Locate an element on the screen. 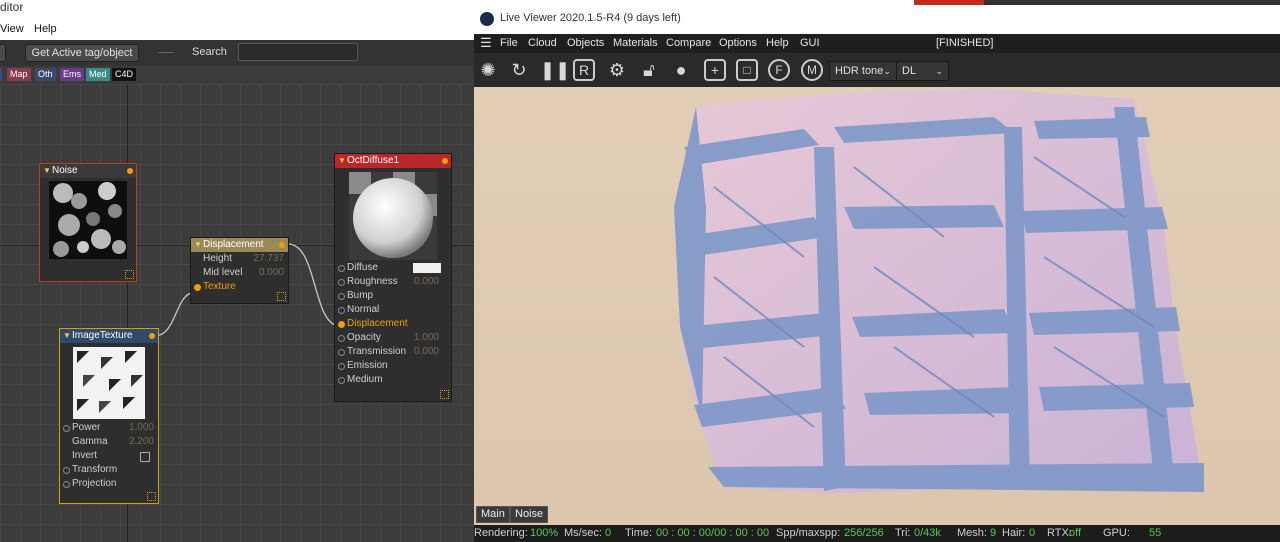 Image resolution: width=1280 pixels, height=542 pixels. projection-label: Projection is located at coordinates (94, 483).